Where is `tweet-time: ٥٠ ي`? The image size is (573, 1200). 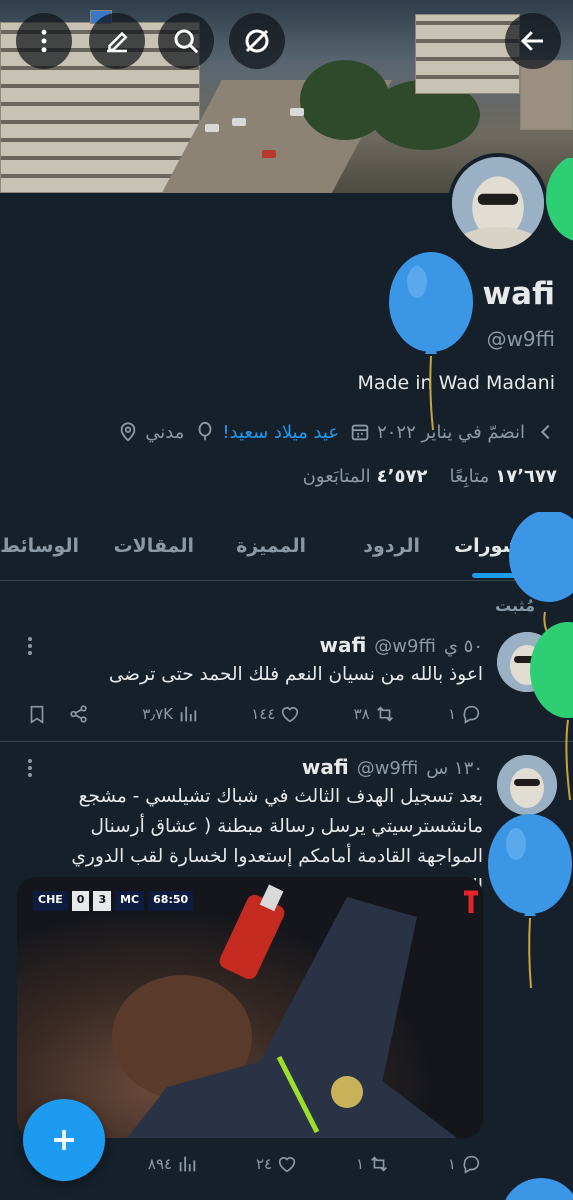 tweet-time: ٥٠ ي is located at coordinates (463, 646).